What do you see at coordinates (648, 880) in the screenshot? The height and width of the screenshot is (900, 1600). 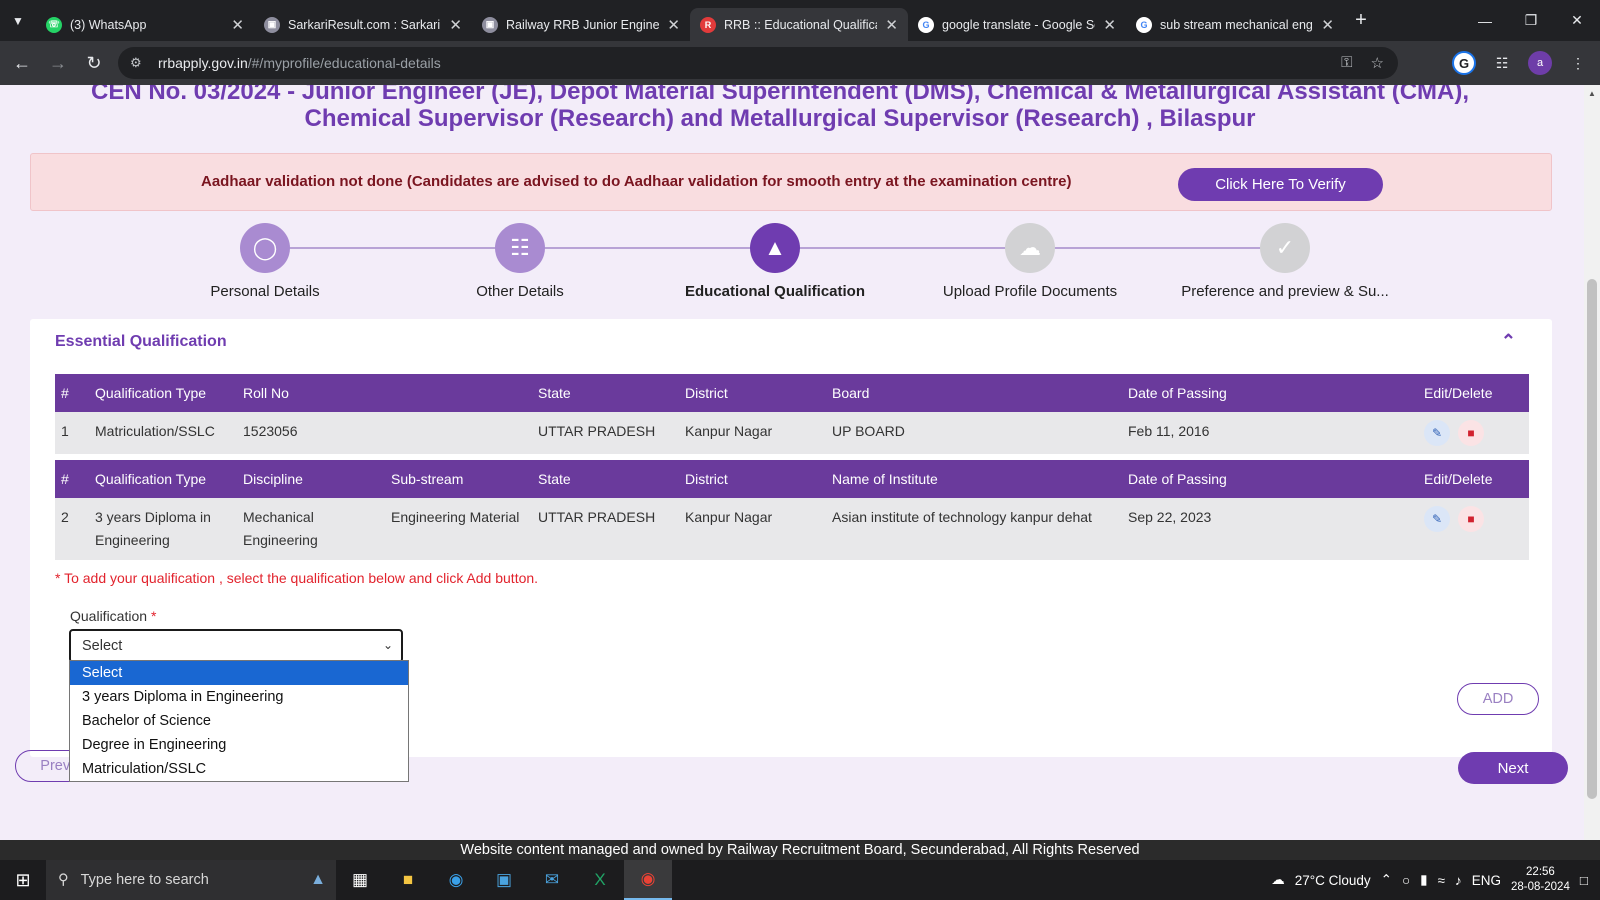 I see `chrome-icon: ◉` at bounding box center [648, 880].